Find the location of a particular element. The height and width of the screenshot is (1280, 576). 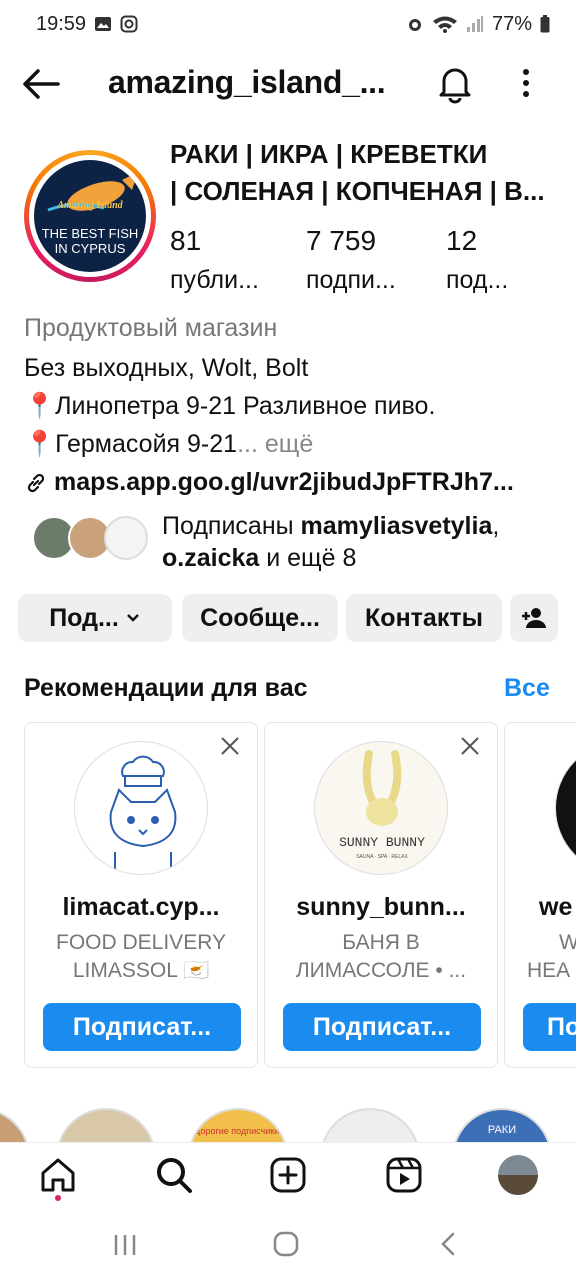

home-icon is located at coordinates (58, 1175).